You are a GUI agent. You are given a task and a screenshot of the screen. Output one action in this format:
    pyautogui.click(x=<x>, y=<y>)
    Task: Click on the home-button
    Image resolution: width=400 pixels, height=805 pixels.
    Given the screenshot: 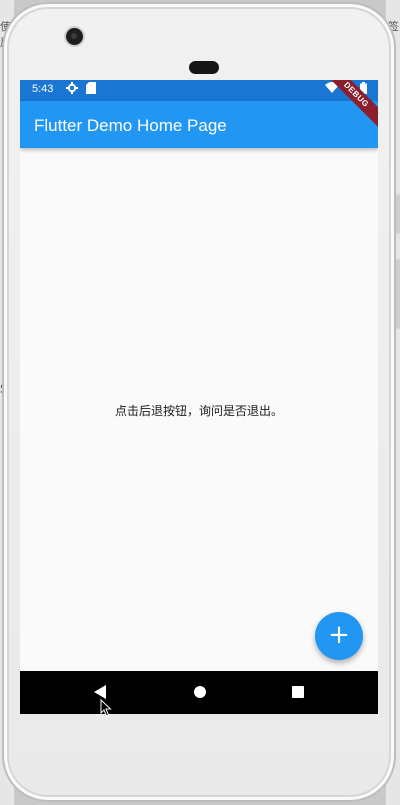 What is the action you would take?
    pyautogui.click(x=200, y=692)
    